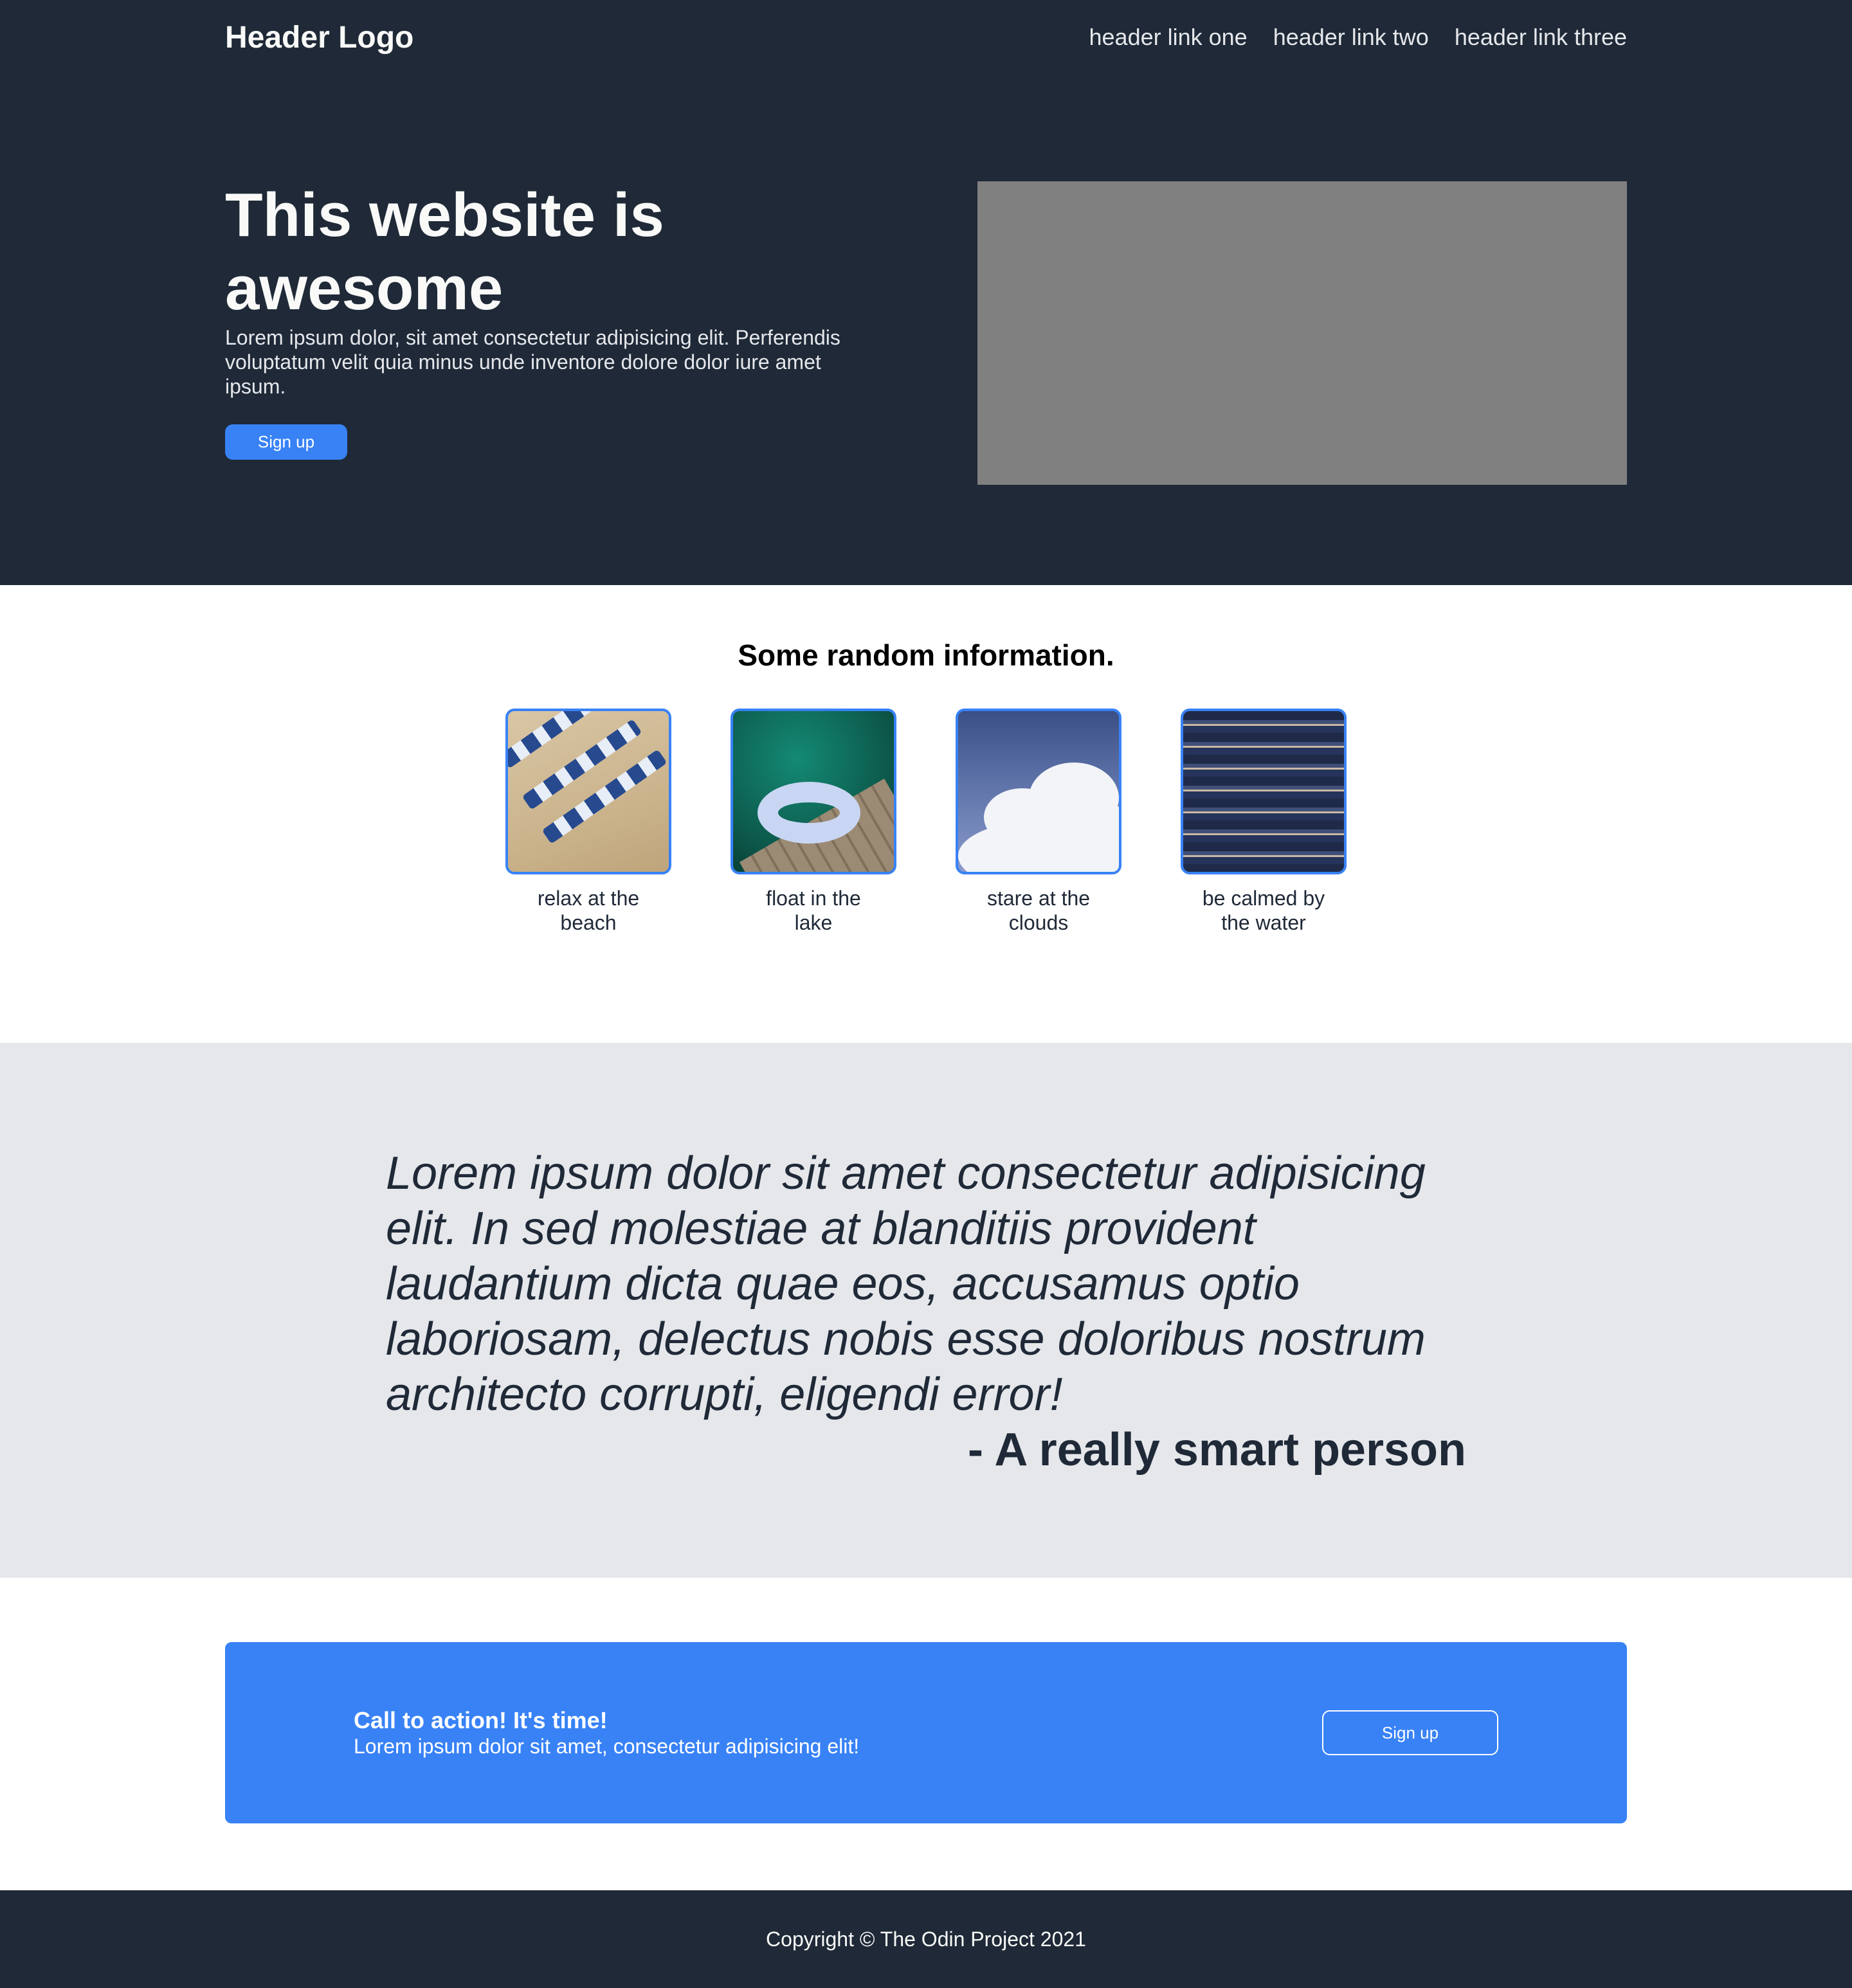 Image resolution: width=1852 pixels, height=1988 pixels. What do you see at coordinates (1264, 910) in the screenshot?
I see `card-label: be calmed by the water` at bounding box center [1264, 910].